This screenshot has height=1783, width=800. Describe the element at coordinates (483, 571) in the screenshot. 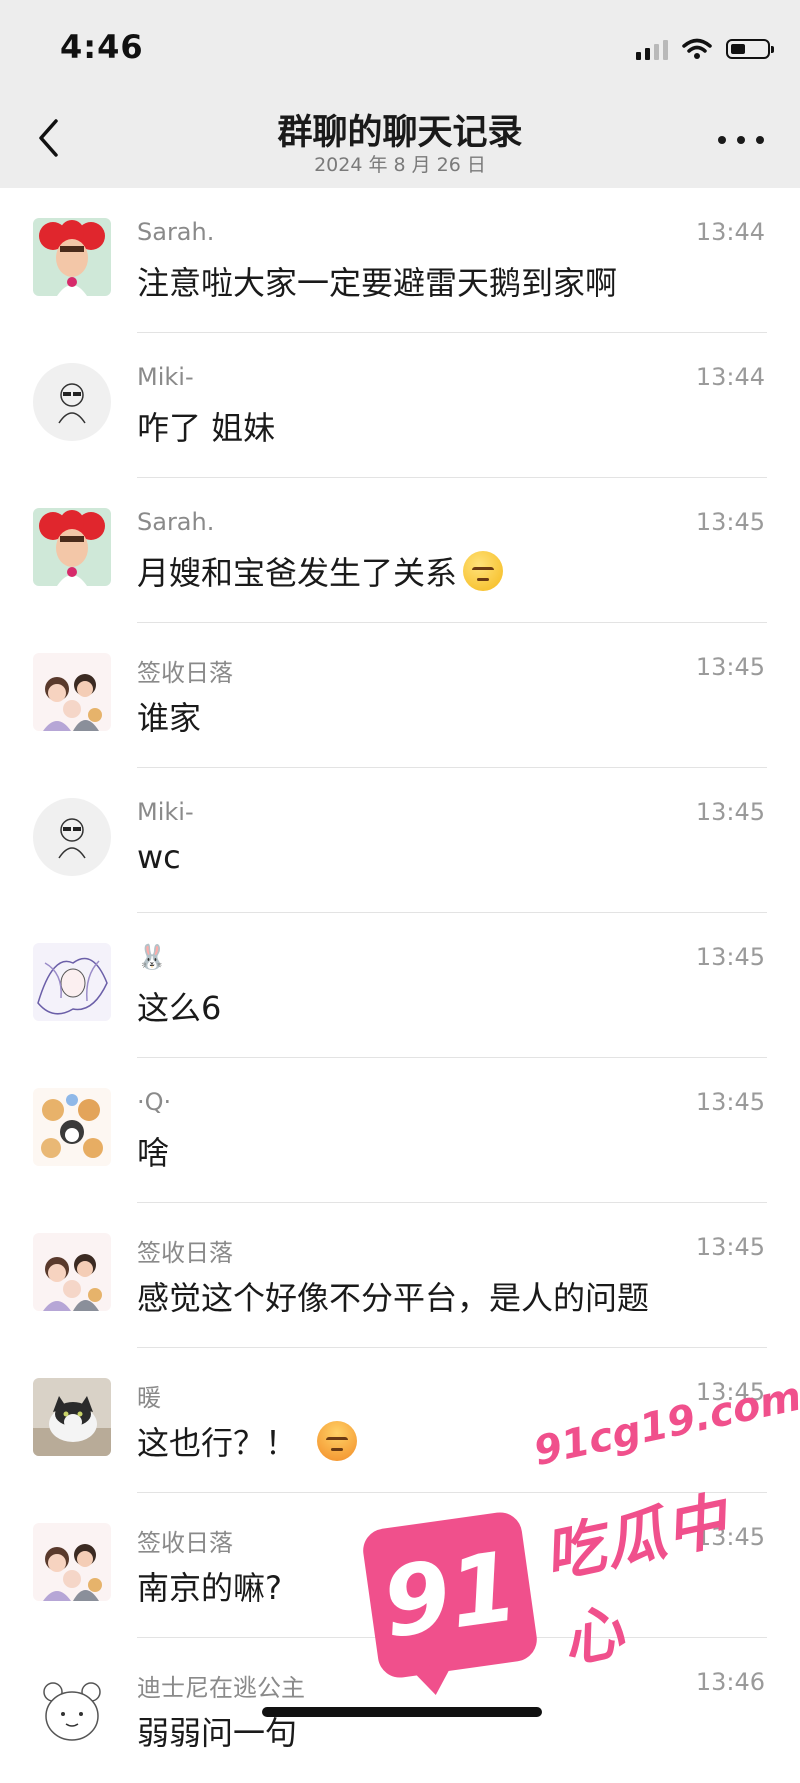

I see `unamused-sweat-emoji-icon` at that location.